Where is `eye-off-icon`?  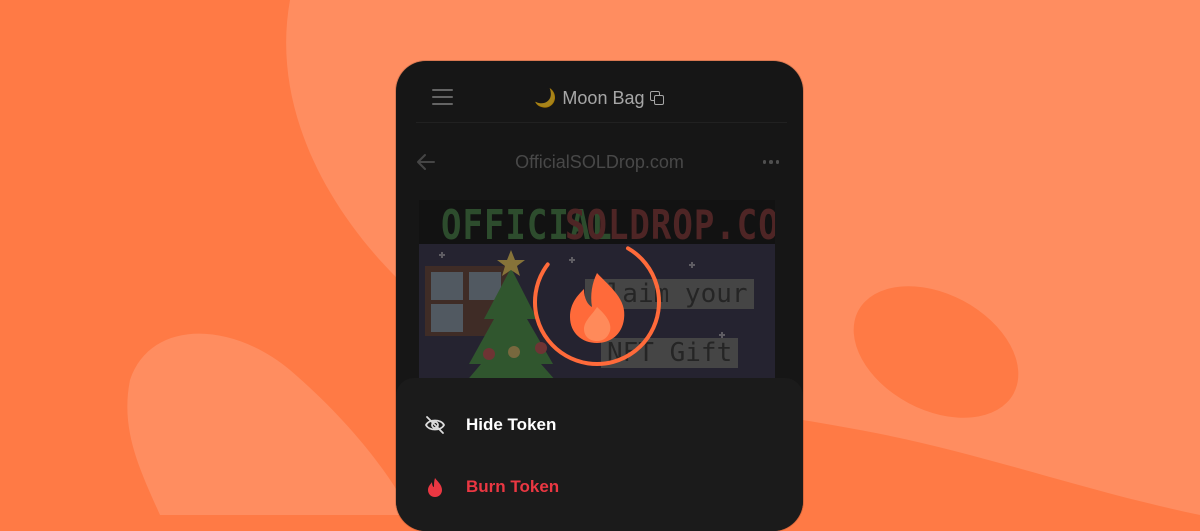
eye-off-icon is located at coordinates (435, 425).